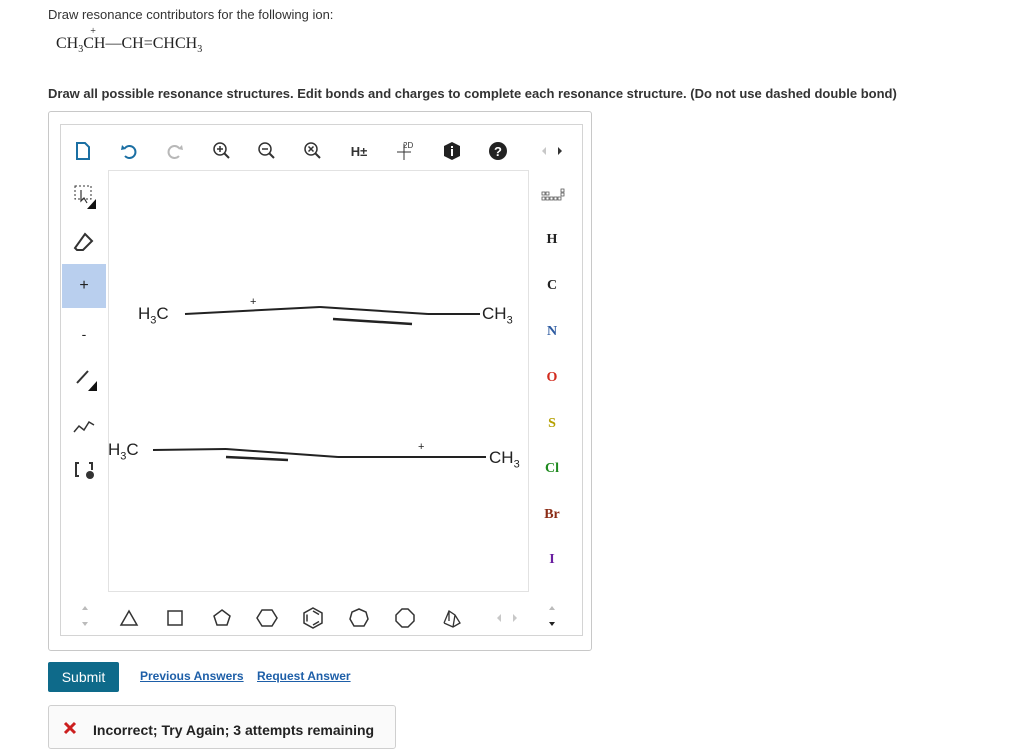 This screenshot has width=1024, height=749. Describe the element at coordinates (129, 41) in the screenshot. I see `ion-formula: CH3CH + —CH=CHCH3` at that location.